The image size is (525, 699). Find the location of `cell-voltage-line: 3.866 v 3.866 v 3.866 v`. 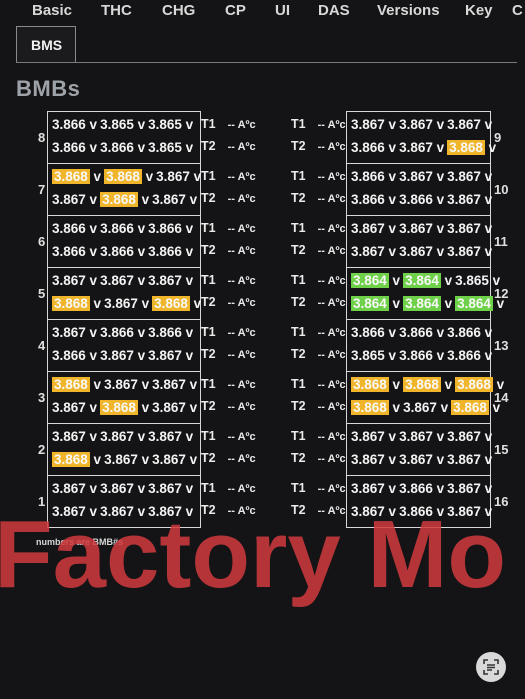

cell-voltage-line: 3.866 v 3.866 v 3.866 v is located at coordinates (423, 332).